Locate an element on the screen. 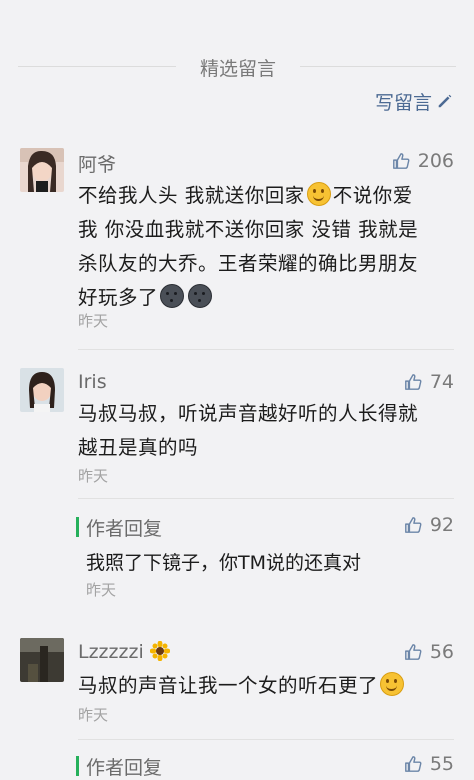 The height and width of the screenshot is (780, 474). comment-line: 我 你没血我就不送你回家 没错 我就是 is located at coordinates (248, 229).